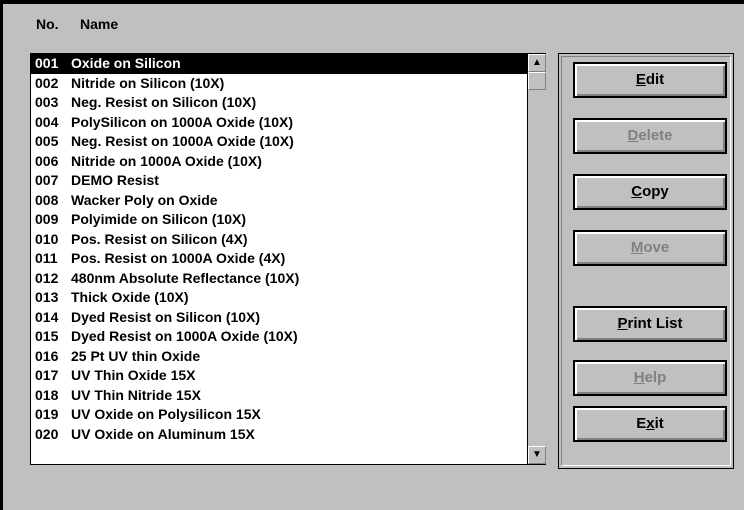 The height and width of the screenshot is (510, 744). What do you see at coordinates (136, 394) in the screenshot?
I see `list-item-name: UV Thin Nitride 15X` at bounding box center [136, 394].